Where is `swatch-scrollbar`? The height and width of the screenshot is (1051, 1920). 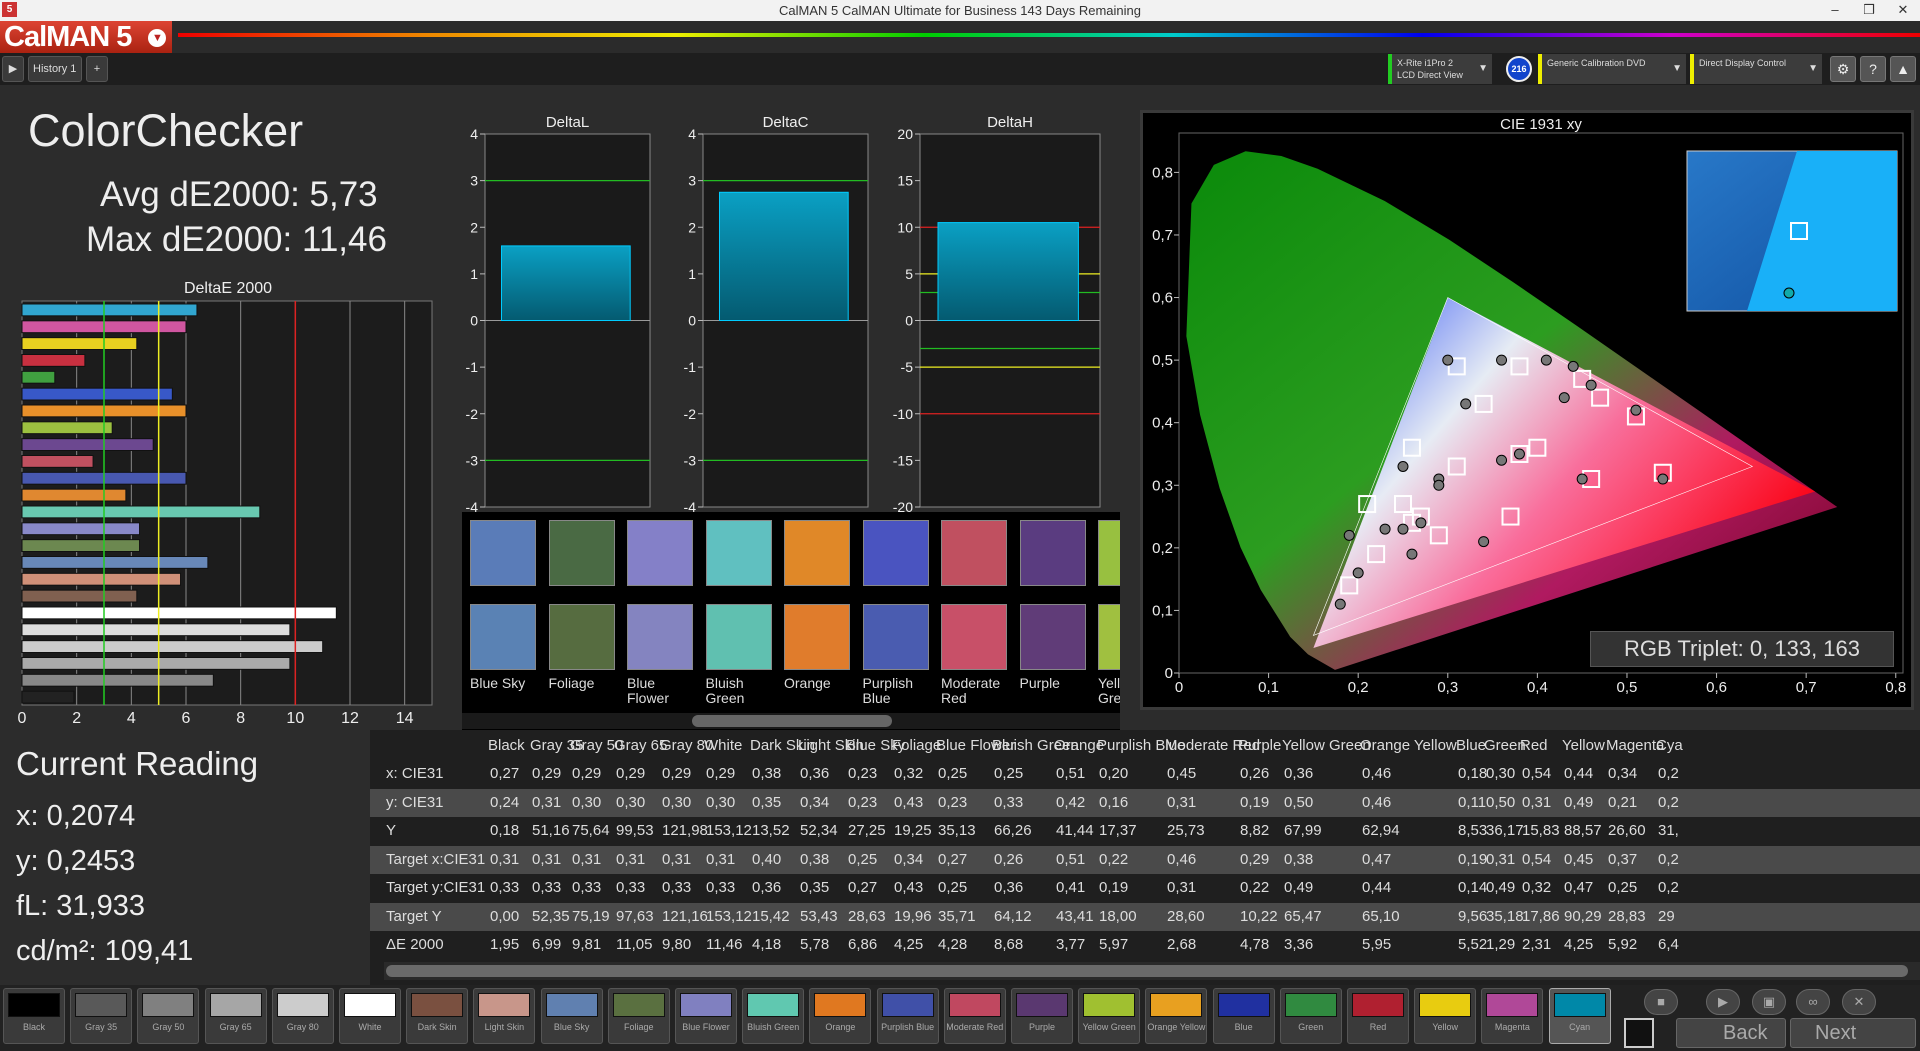
swatch-scrollbar is located at coordinates (791, 721).